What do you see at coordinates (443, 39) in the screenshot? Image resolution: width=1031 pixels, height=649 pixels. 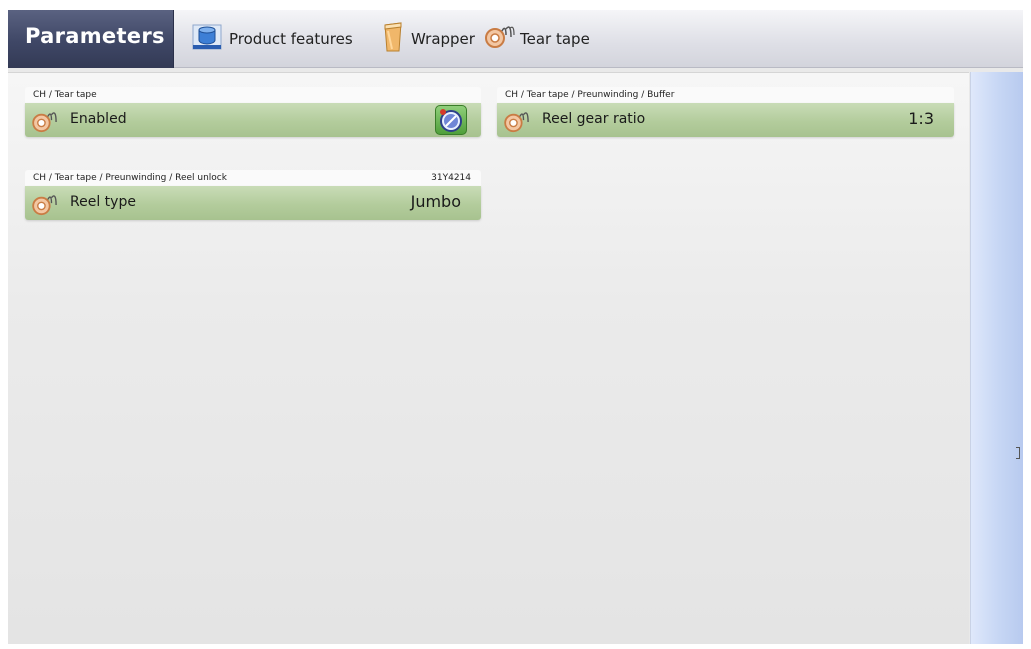 I see `breadcrumb-label: Wrapper` at bounding box center [443, 39].